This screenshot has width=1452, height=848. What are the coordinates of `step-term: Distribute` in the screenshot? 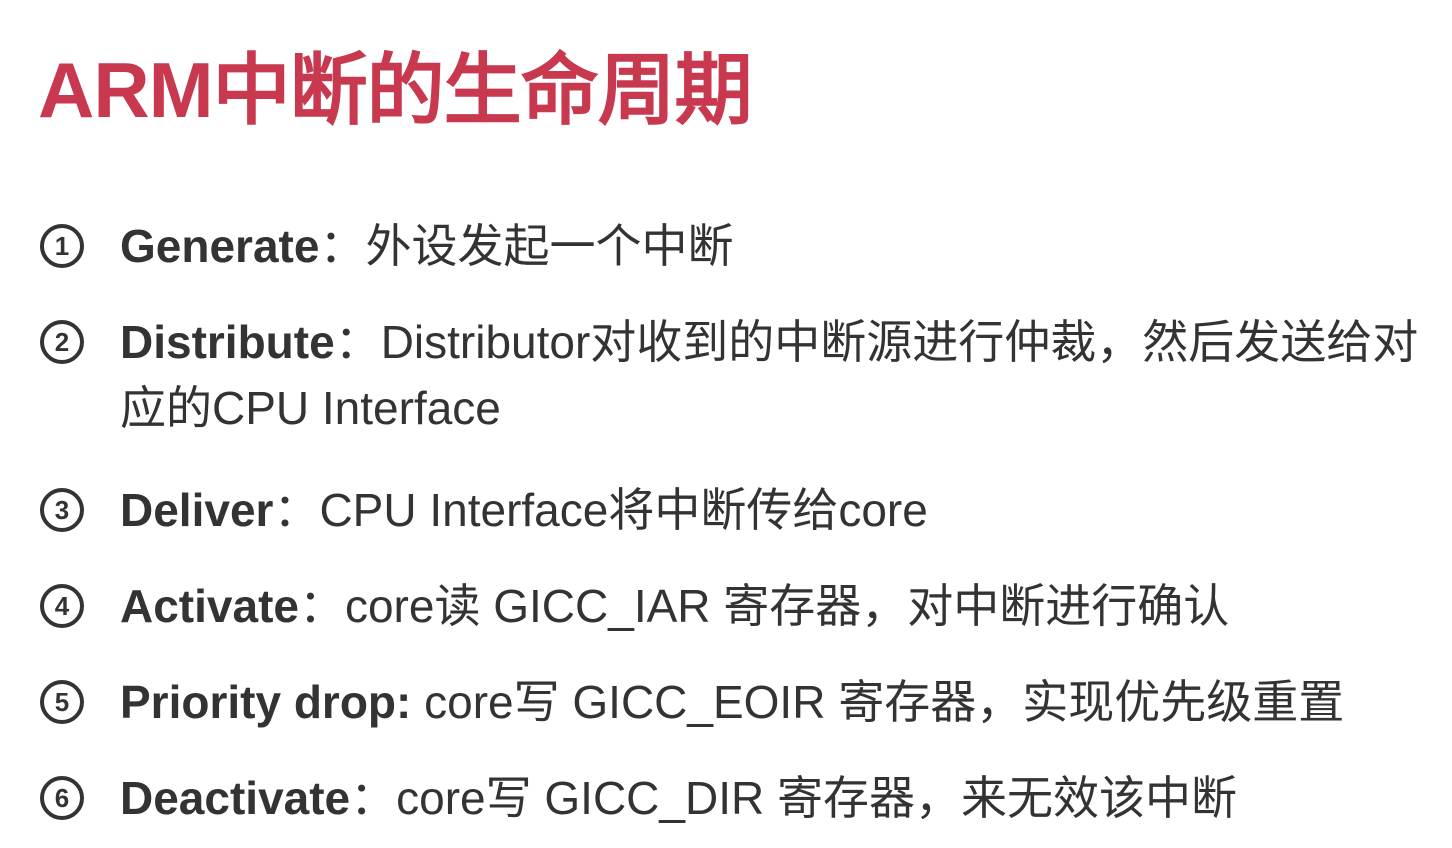 It's located at (227, 342).